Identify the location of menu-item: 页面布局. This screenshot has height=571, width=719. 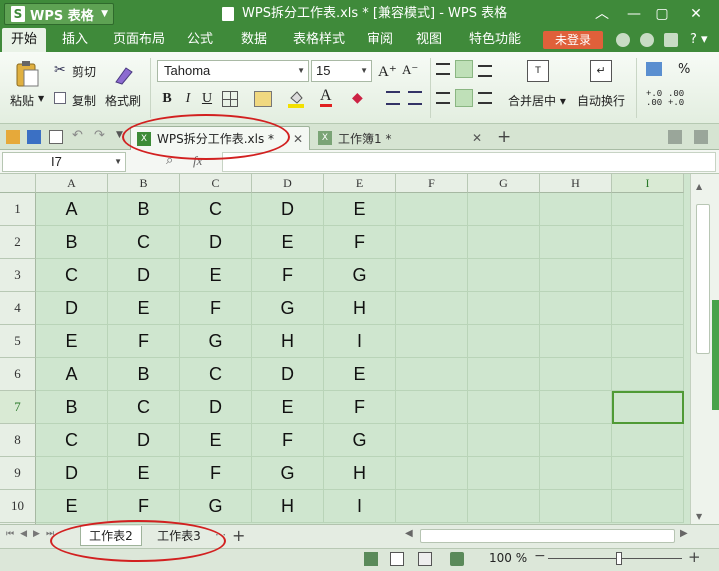
(139, 40).